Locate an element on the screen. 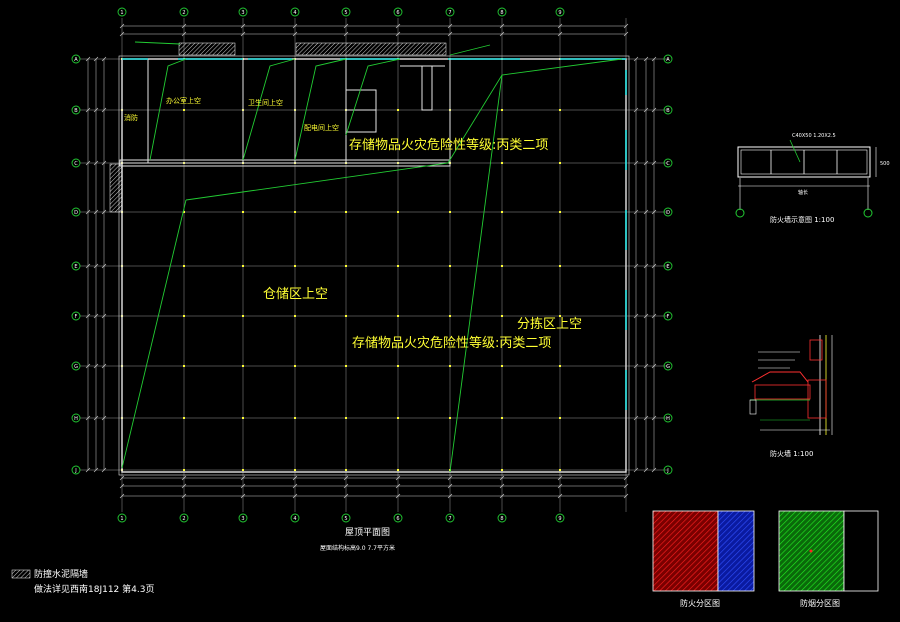 Image resolution: width=900 pixels, height=622 pixels. grid-row-label: G is located at coordinates (668, 367).